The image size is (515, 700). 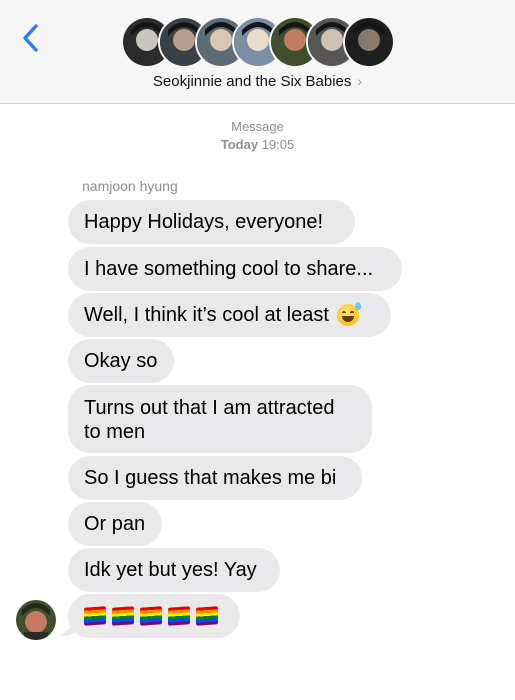 What do you see at coordinates (210, 478) in the screenshot?
I see `message-text: So I guess that makes me bi` at bounding box center [210, 478].